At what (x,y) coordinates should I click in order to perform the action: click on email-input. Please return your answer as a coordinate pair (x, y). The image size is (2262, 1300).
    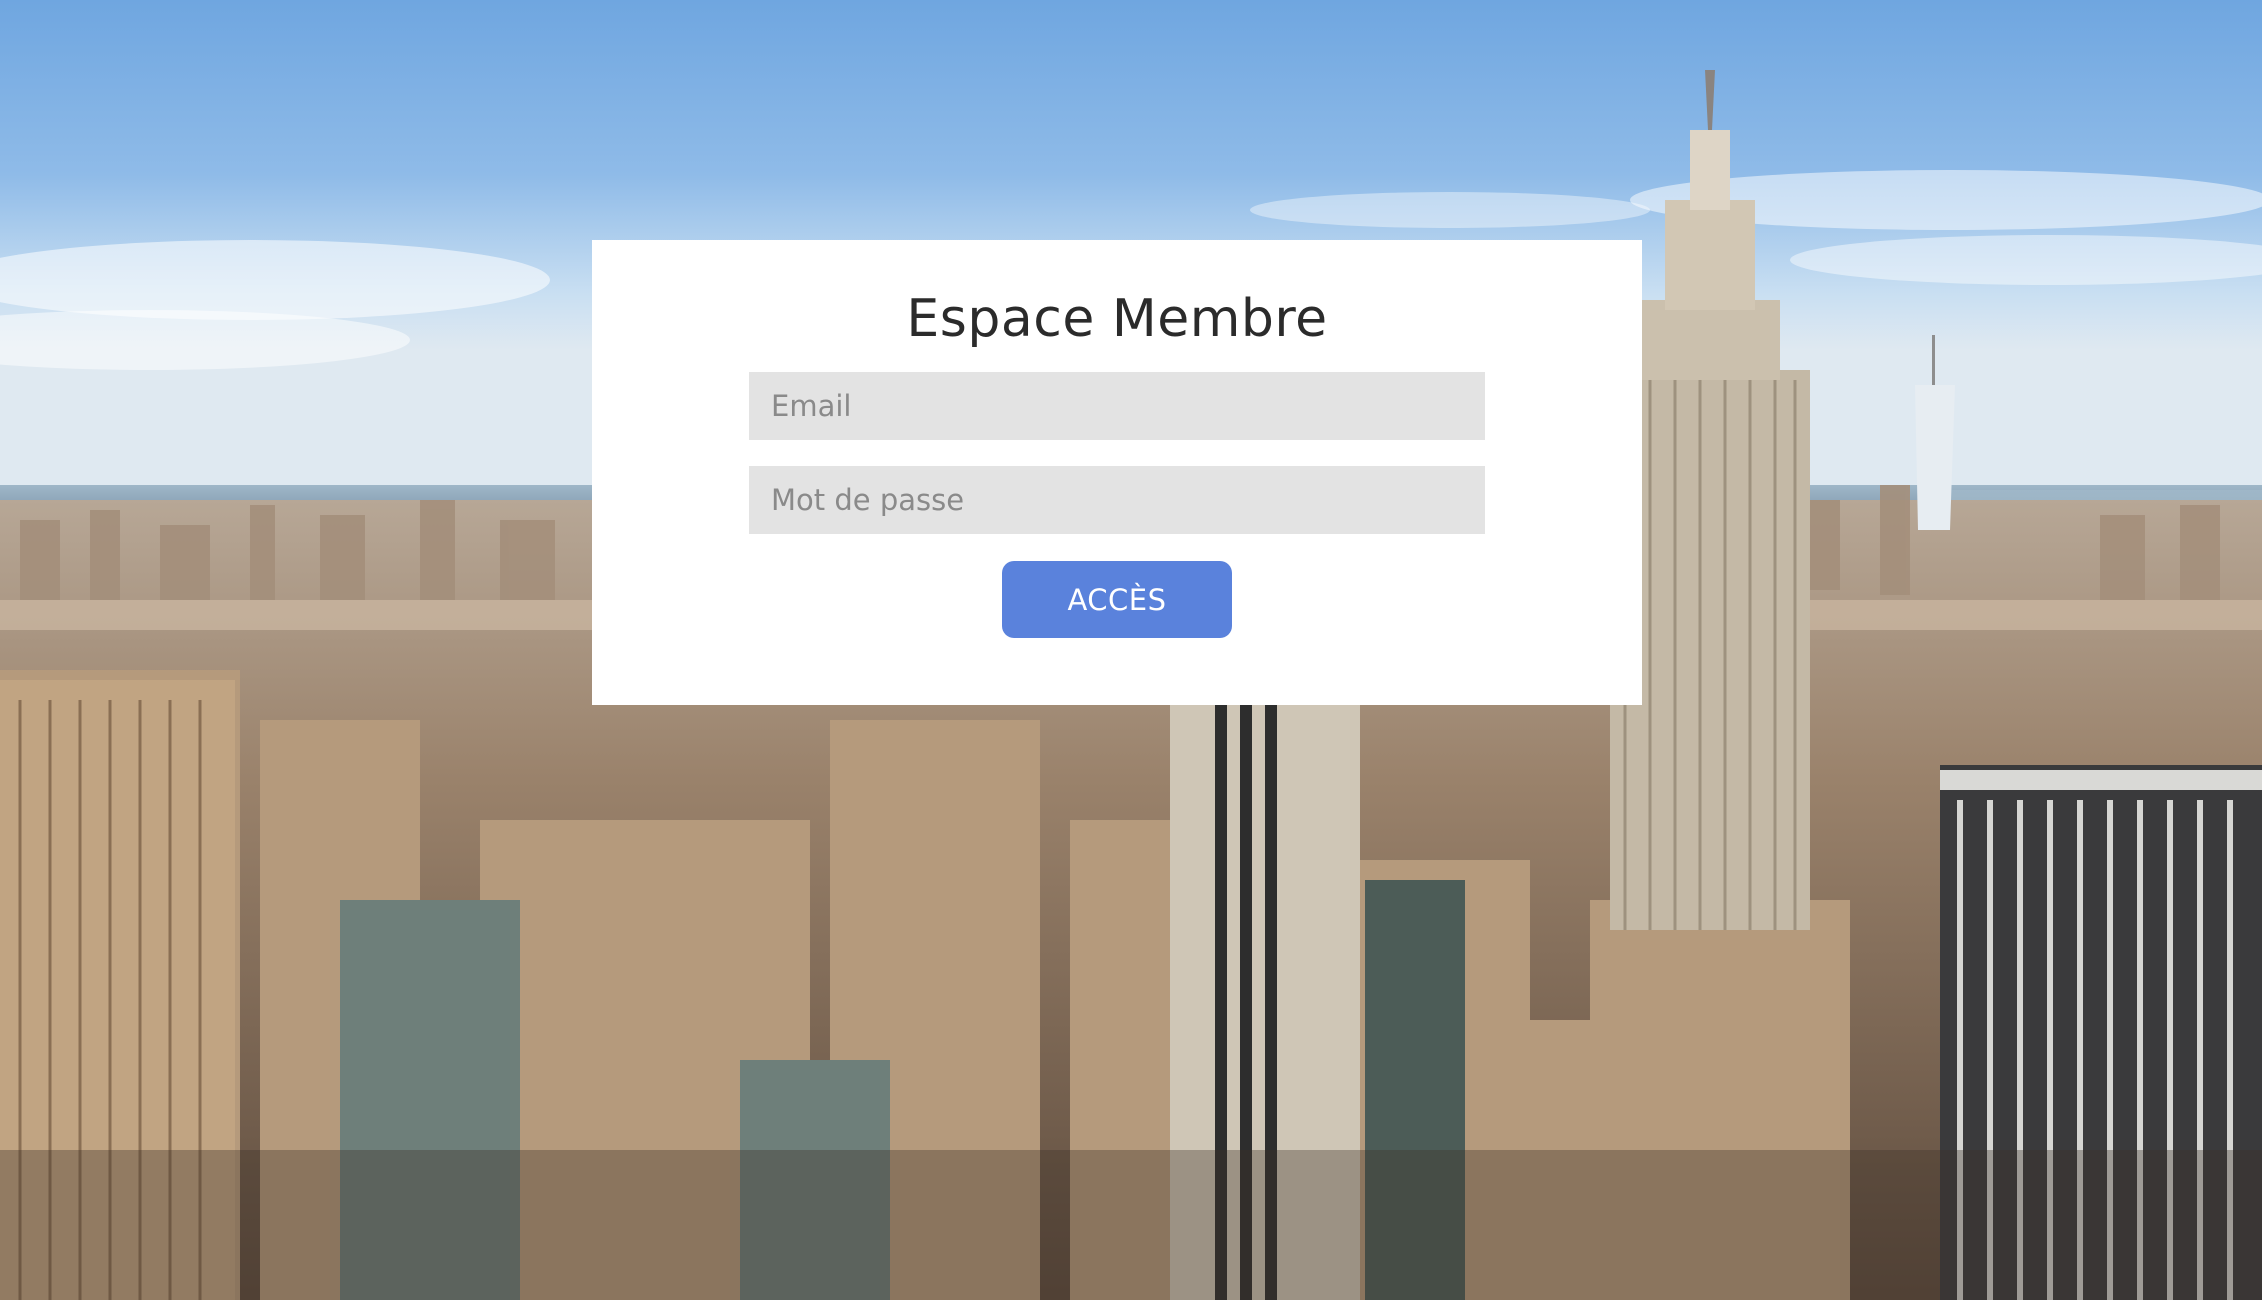
    Looking at the image, I should click on (1117, 406).